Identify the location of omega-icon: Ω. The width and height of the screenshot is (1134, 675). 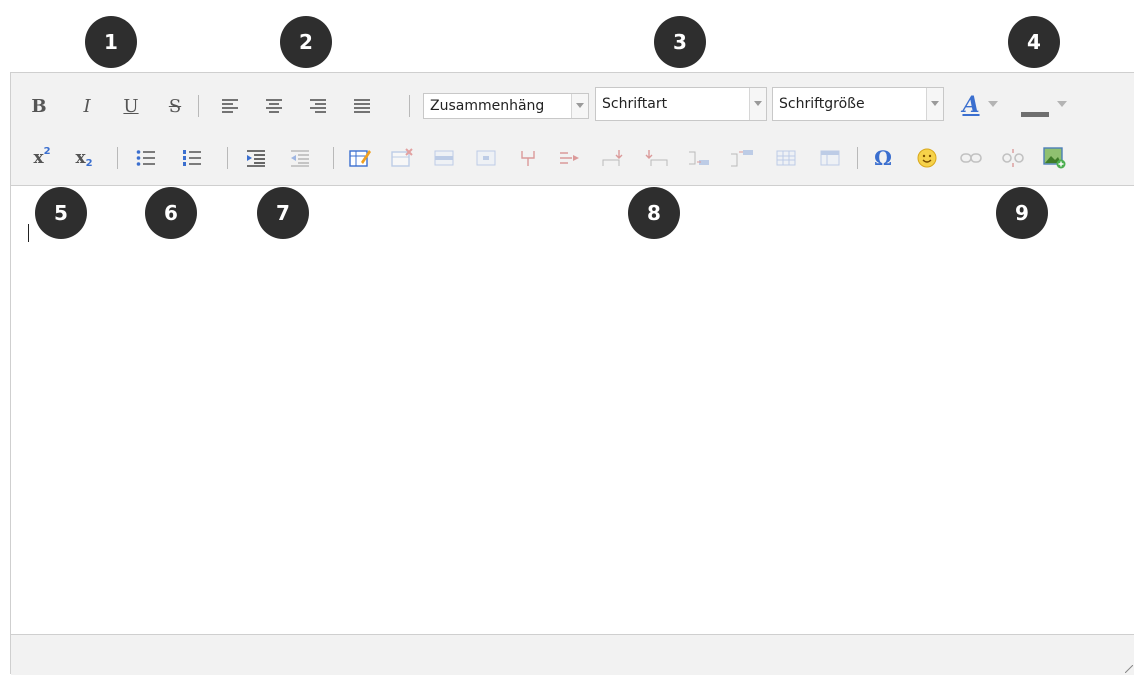
(883, 158).